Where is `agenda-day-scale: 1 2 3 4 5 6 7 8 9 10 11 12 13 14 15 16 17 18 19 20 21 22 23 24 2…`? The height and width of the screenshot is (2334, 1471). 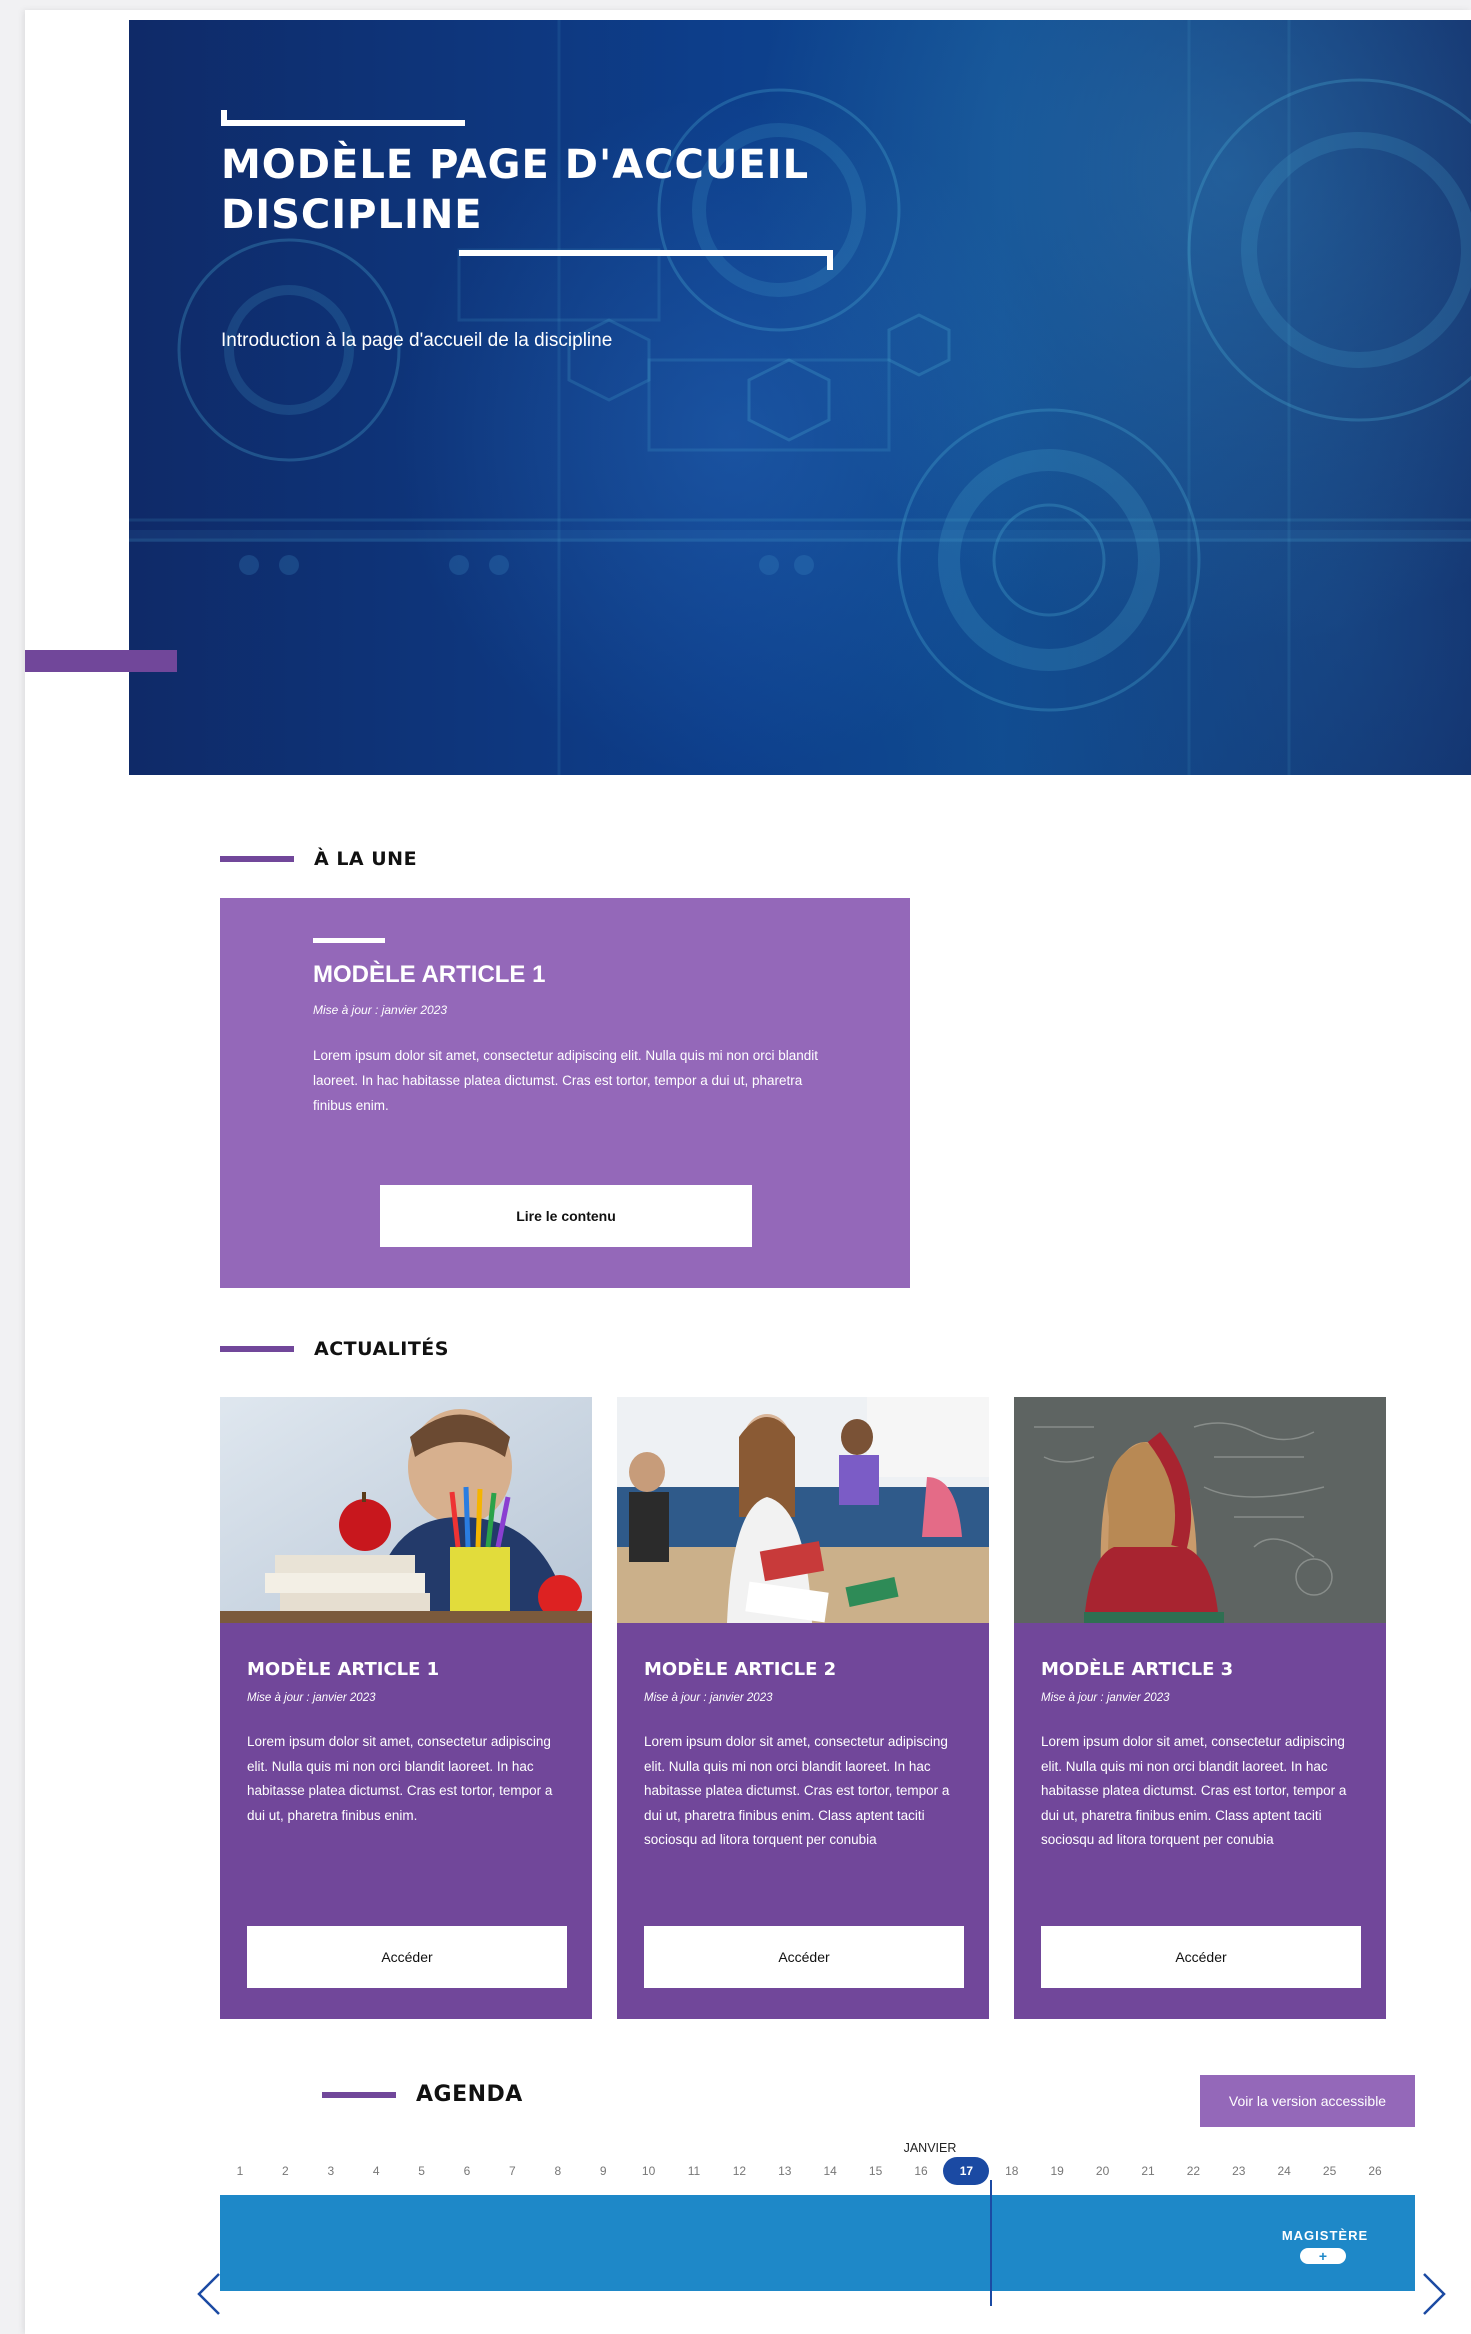 agenda-day-scale: 1 2 3 4 5 6 7 8 9 10 11 12 13 14 15 16 17 18 19 20 21 22 23 24 2… is located at coordinates (815, 2173).